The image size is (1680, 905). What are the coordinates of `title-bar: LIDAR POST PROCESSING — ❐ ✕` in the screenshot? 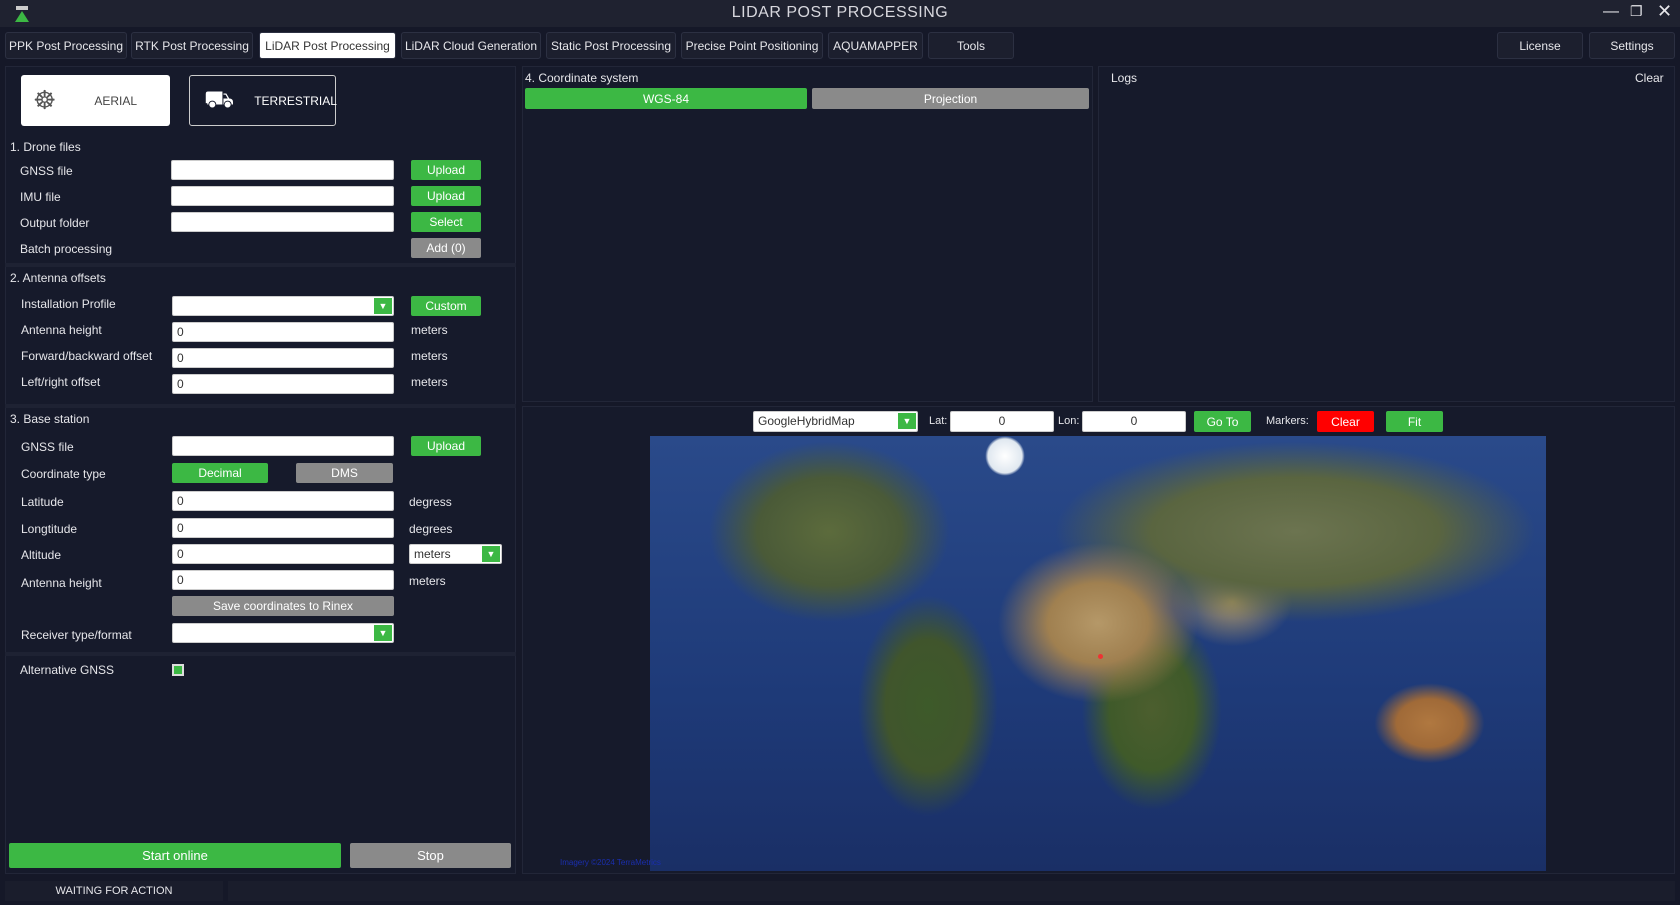 It's located at (840, 13).